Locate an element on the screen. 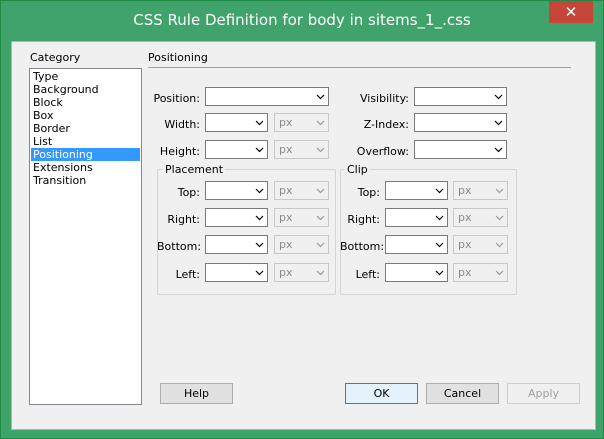  height-unit-select: px is located at coordinates (301, 149).